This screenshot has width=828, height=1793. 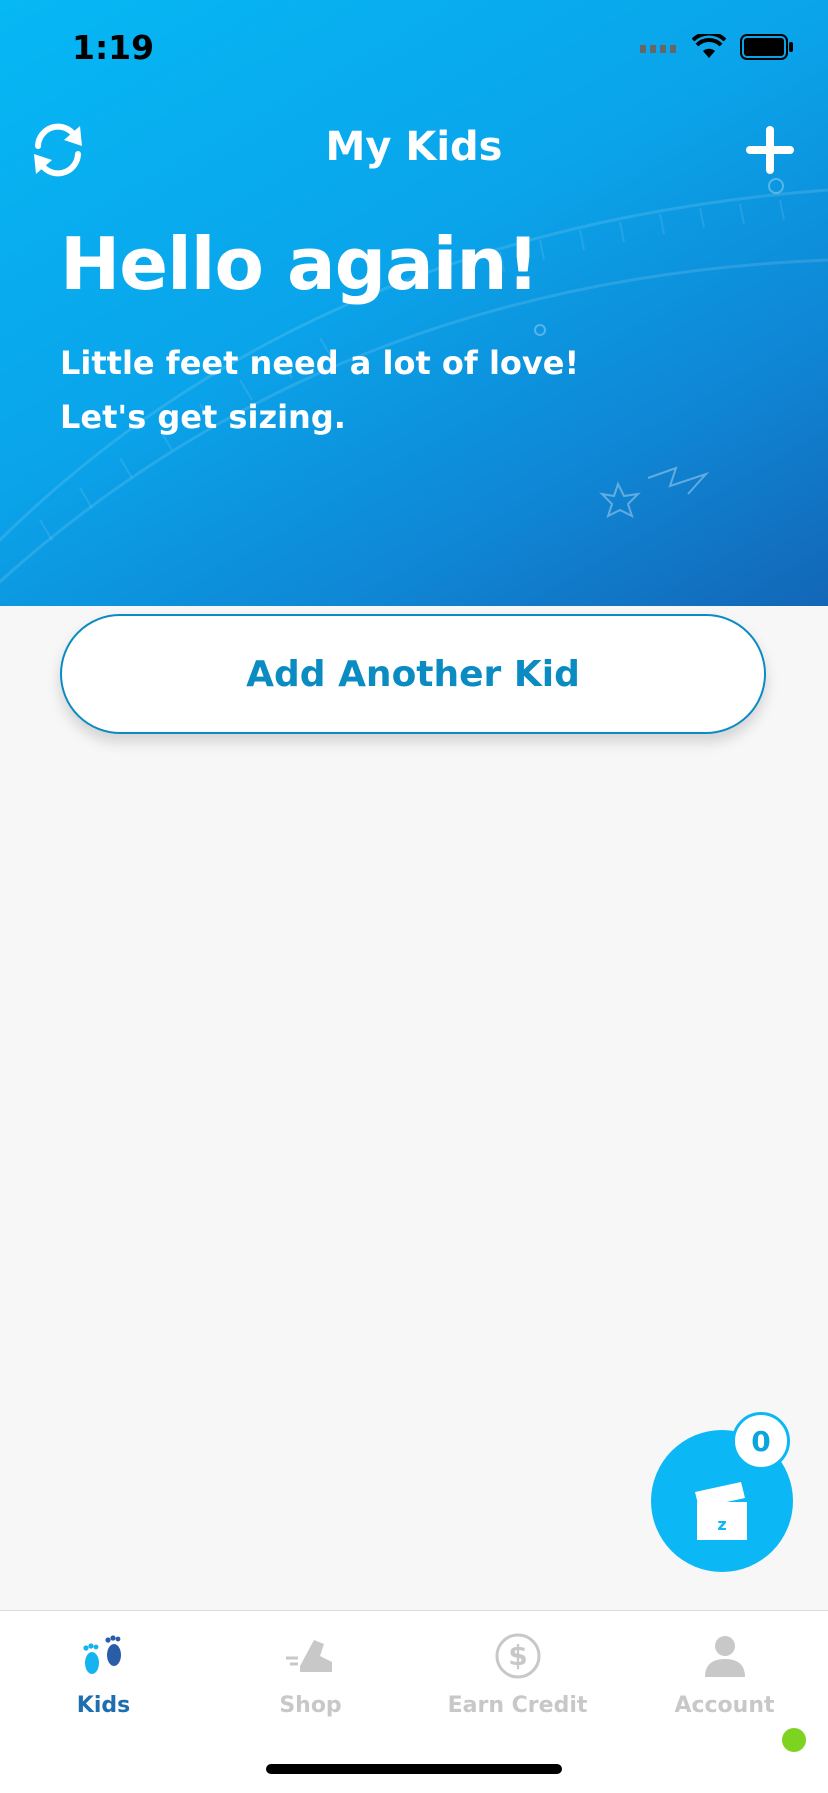 What do you see at coordinates (310, 1705) in the screenshot?
I see `tab-label-shop: Shop` at bounding box center [310, 1705].